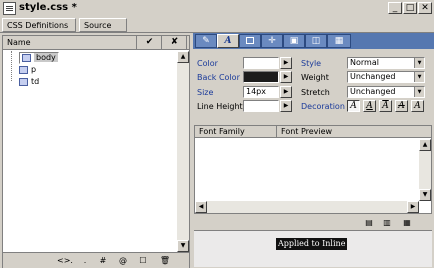  Describe the element at coordinates (207, 63) in the screenshot. I see `color-label: Color` at that location.